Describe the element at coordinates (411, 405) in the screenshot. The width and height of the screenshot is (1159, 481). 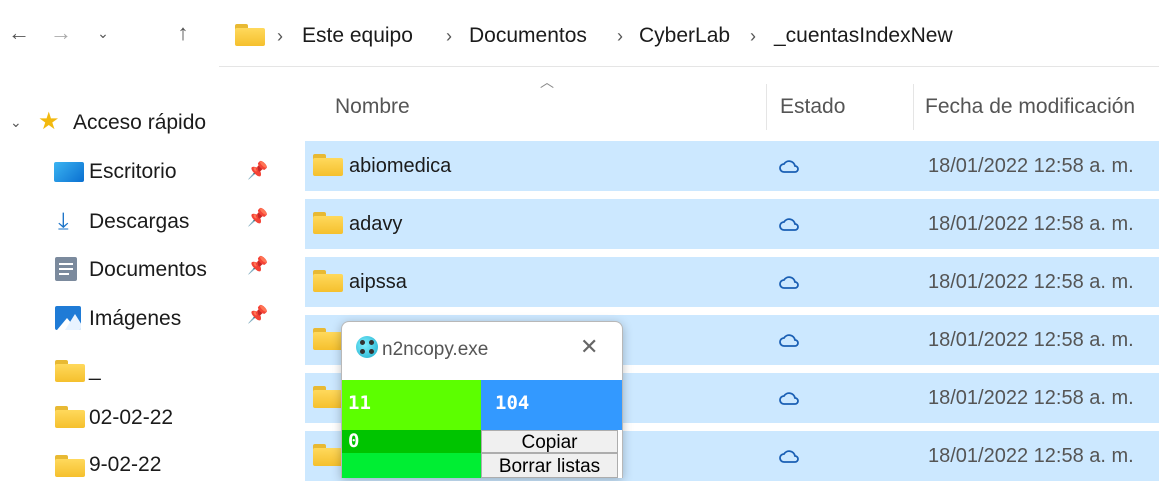
I see `count-left-panel: 11` at that location.